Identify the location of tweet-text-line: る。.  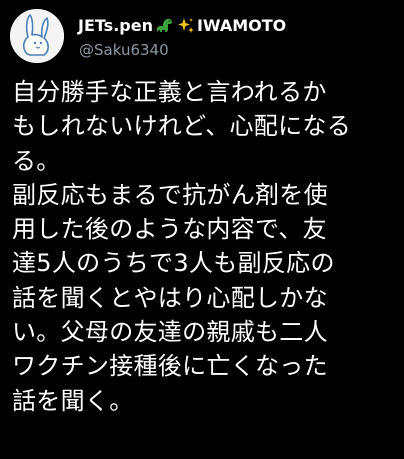
(36, 160).